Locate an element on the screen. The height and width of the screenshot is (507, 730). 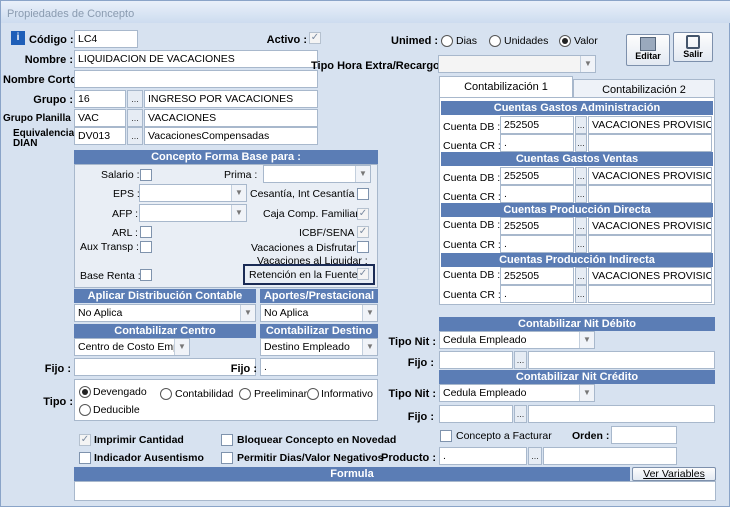
afp-label: AFP : is located at coordinates (125, 214).